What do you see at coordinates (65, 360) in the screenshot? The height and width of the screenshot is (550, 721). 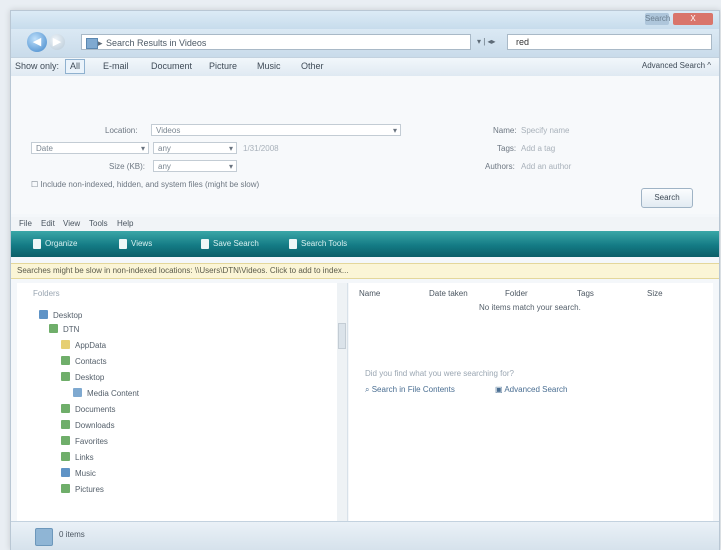 I see `contacts-icon` at bounding box center [65, 360].